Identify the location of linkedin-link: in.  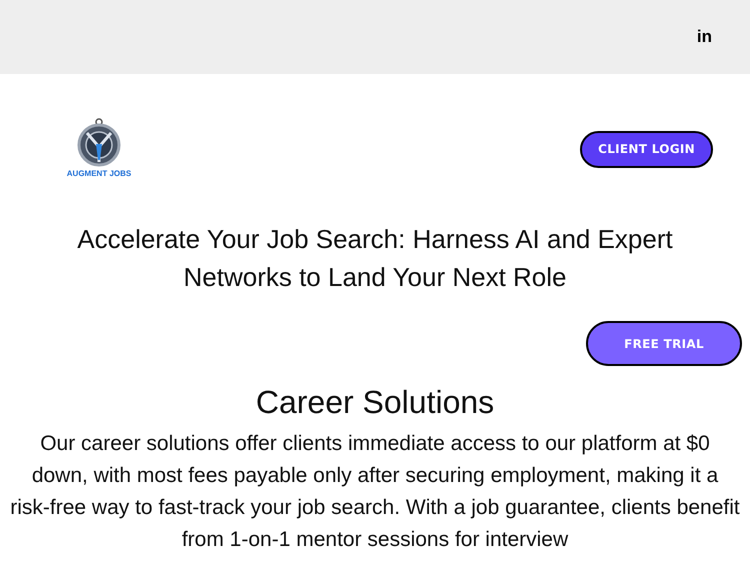
(704, 37).